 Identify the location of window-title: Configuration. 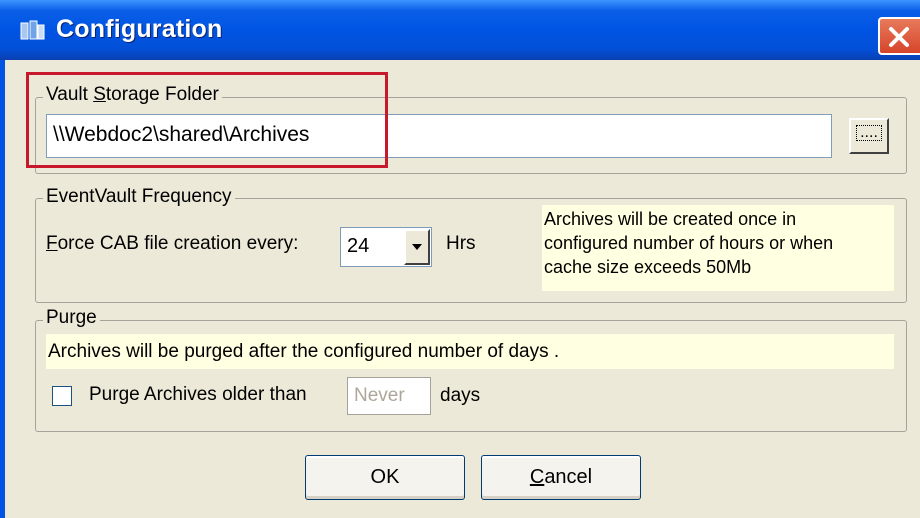
(139, 29).